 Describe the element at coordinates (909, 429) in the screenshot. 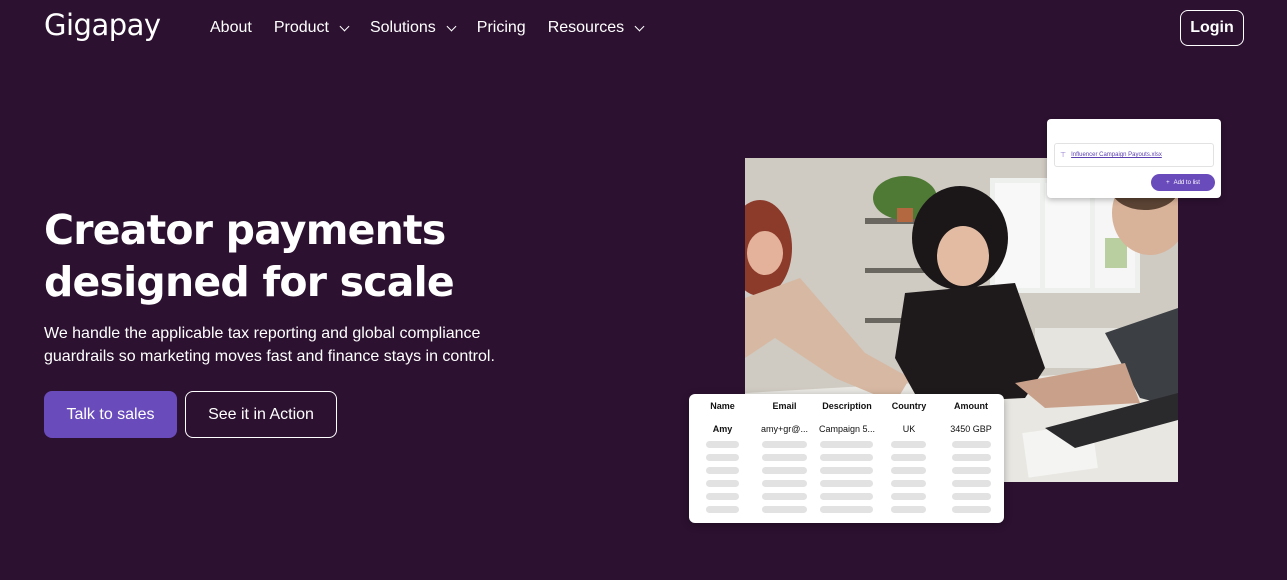

I see `cell-country: UK` at that location.